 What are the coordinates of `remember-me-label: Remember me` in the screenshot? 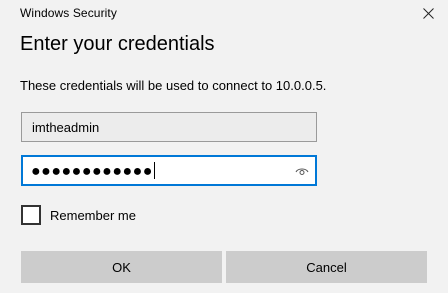 It's located at (93, 215).